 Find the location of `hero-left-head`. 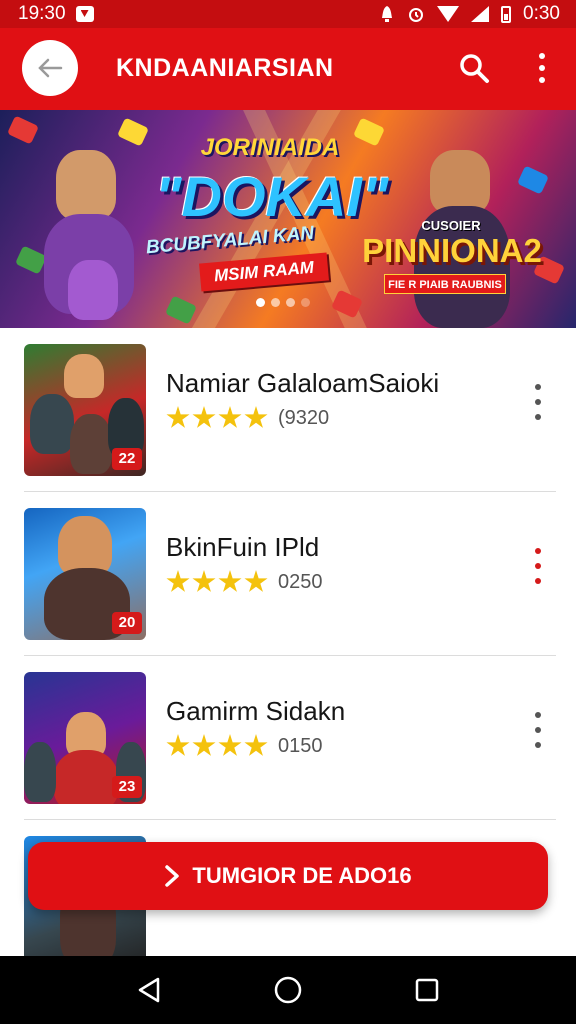

hero-left-head is located at coordinates (86, 185).